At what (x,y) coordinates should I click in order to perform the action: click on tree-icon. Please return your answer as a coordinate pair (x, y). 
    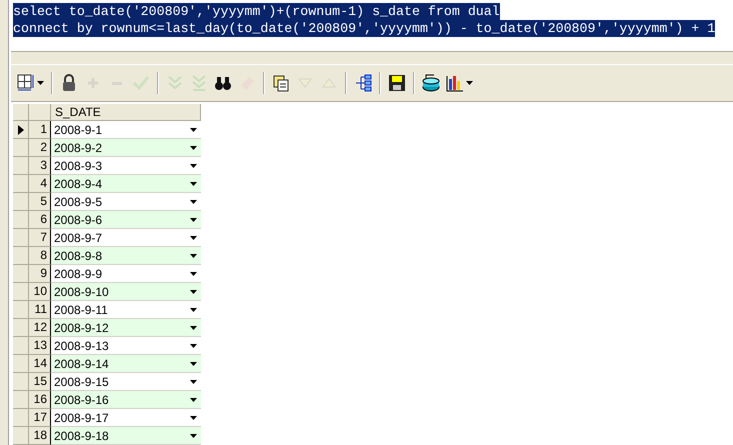
    Looking at the image, I should click on (363, 83).